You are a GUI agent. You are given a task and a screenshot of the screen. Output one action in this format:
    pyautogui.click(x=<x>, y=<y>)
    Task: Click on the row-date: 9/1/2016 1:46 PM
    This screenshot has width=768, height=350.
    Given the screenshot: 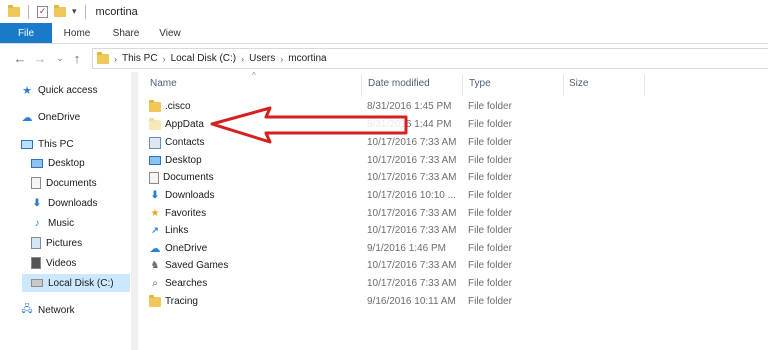 What is the action you would take?
    pyautogui.click(x=406, y=248)
    